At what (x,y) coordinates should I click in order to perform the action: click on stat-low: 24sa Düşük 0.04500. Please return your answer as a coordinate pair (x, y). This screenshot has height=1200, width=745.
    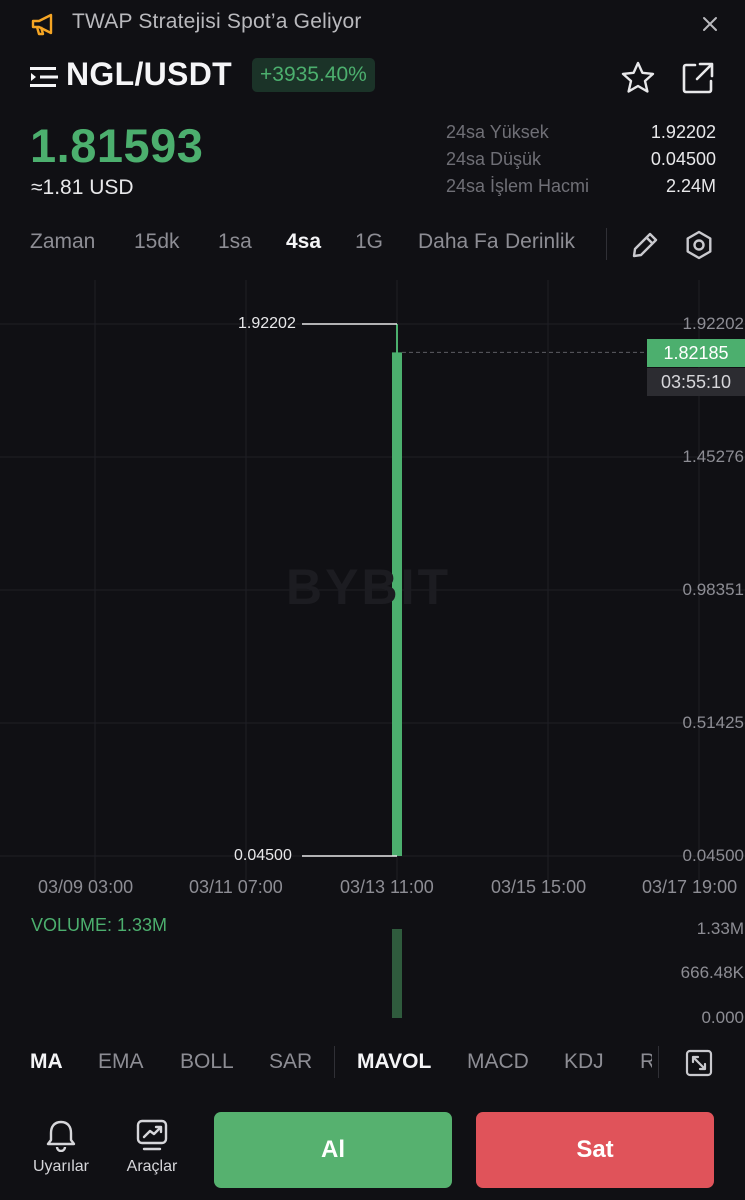
    Looking at the image, I should click on (581, 160).